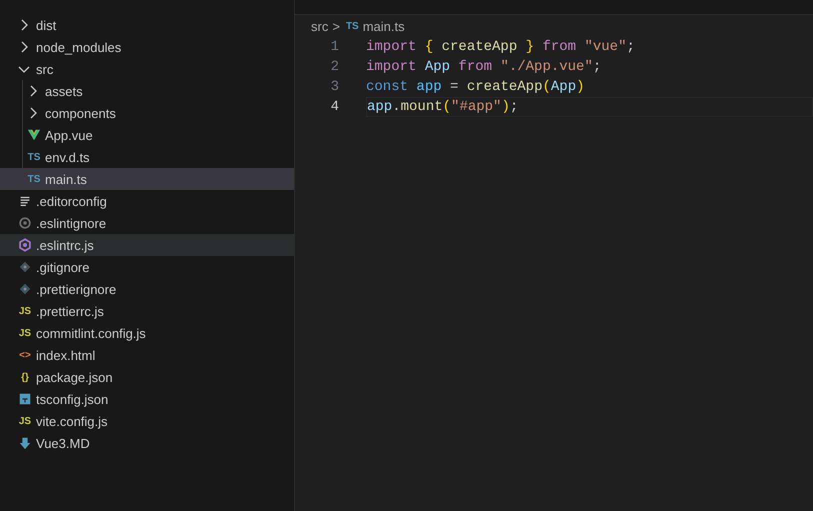 The width and height of the screenshot is (813, 511). I want to click on file-type-icon: <>, so click(25, 355).